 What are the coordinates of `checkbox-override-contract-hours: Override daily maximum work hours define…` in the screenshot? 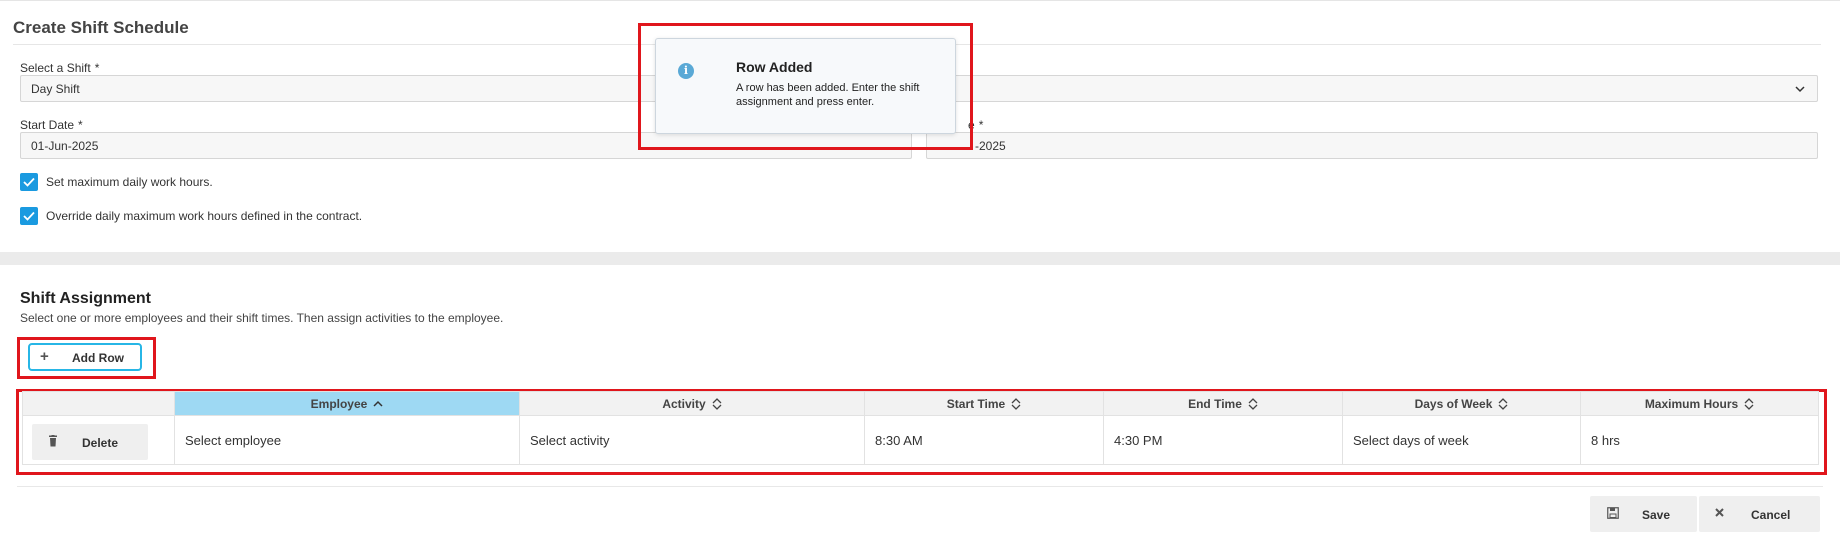 It's located at (191, 216).